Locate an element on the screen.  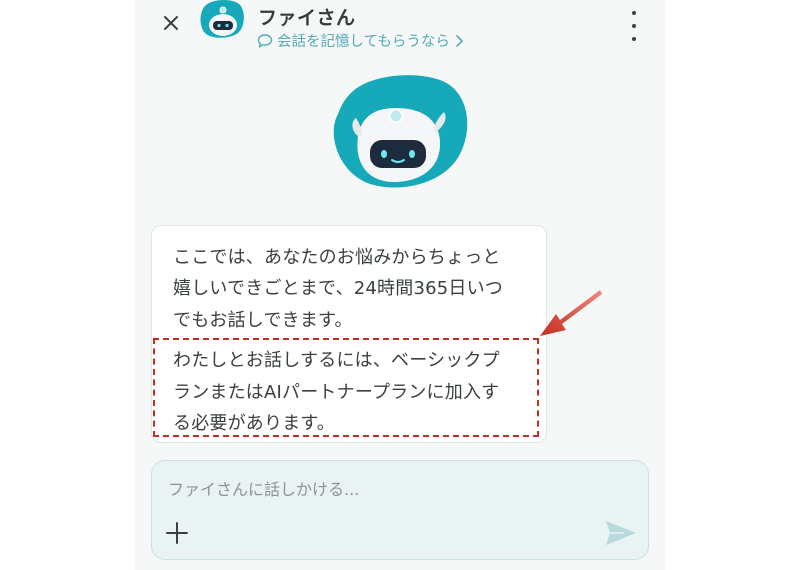
close-button is located at coordinates (171, 23).